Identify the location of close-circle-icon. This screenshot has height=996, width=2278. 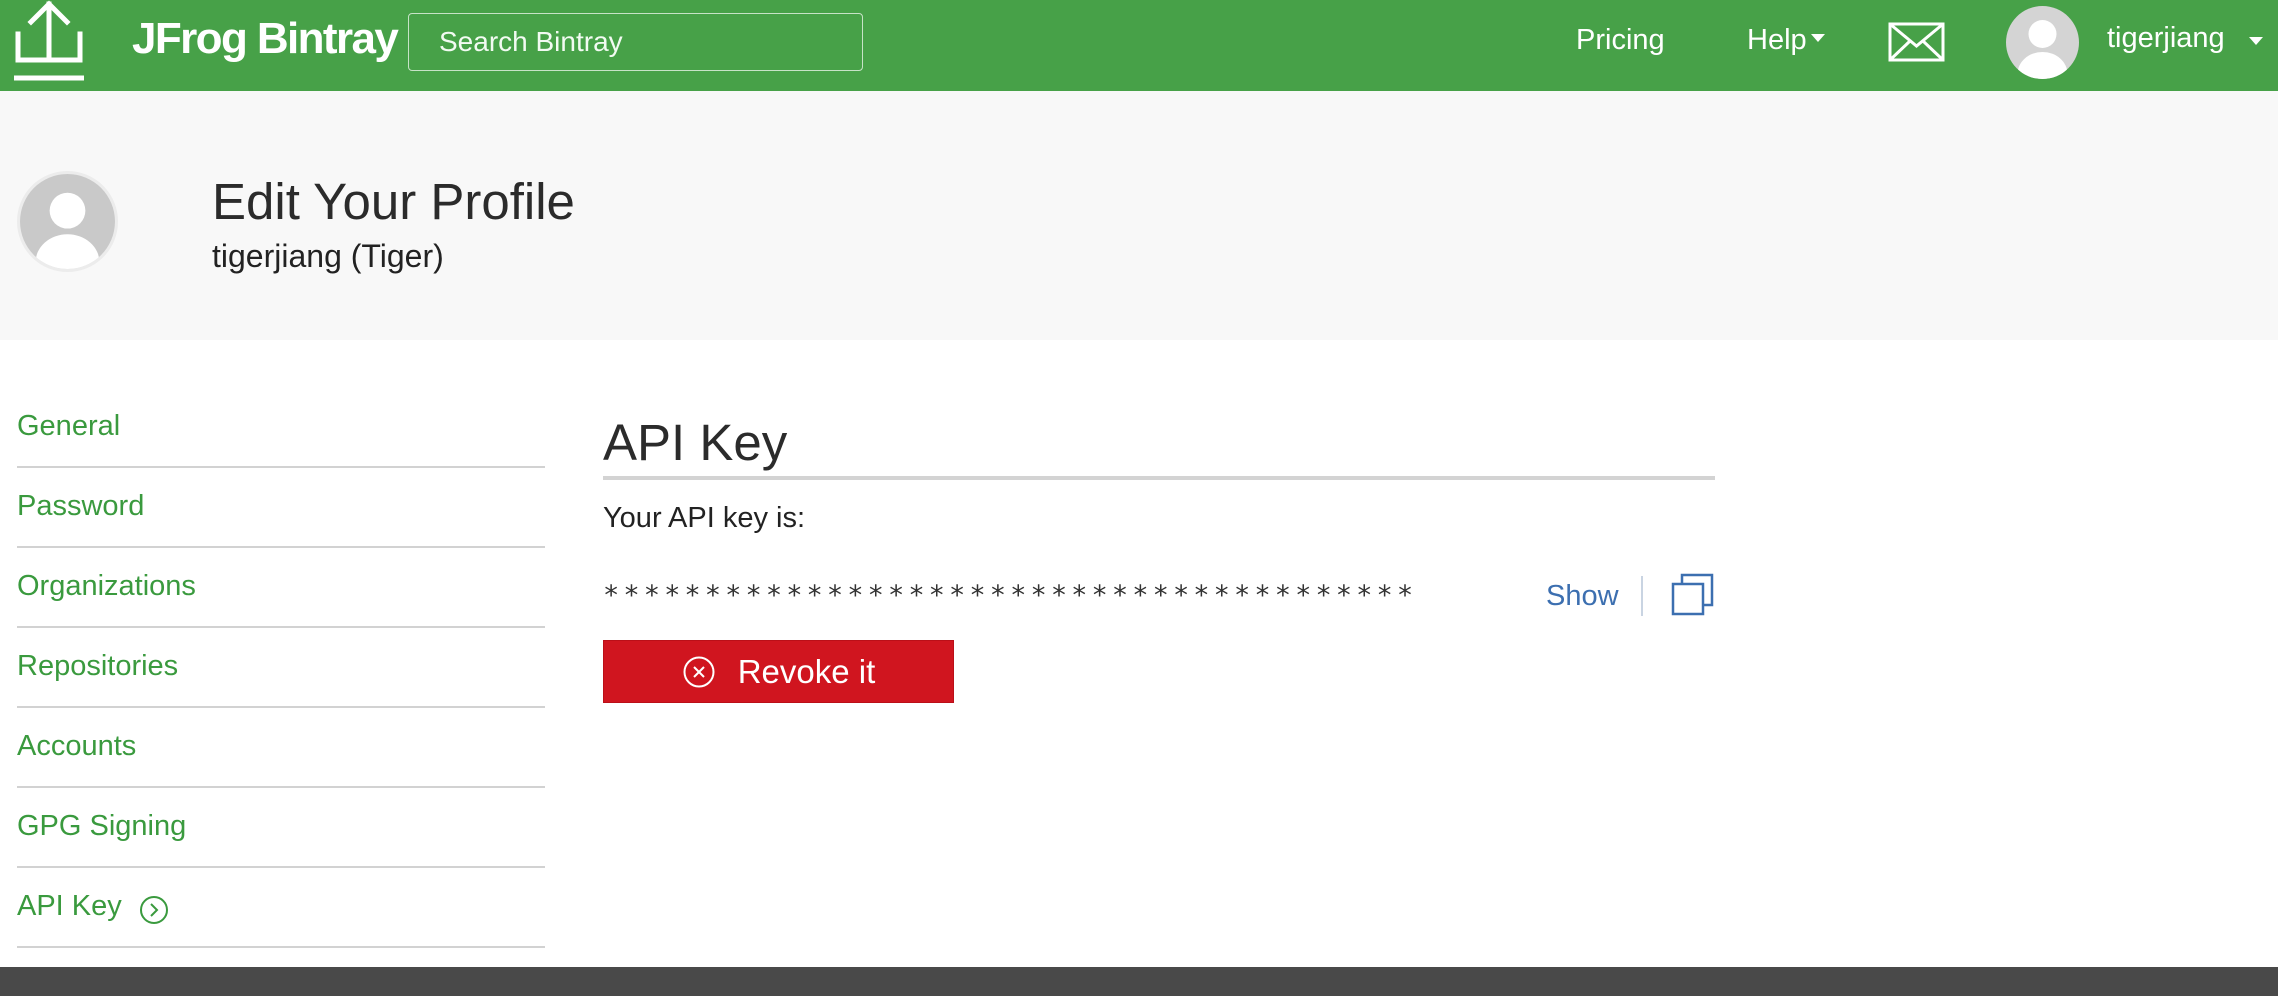
(699, 671).